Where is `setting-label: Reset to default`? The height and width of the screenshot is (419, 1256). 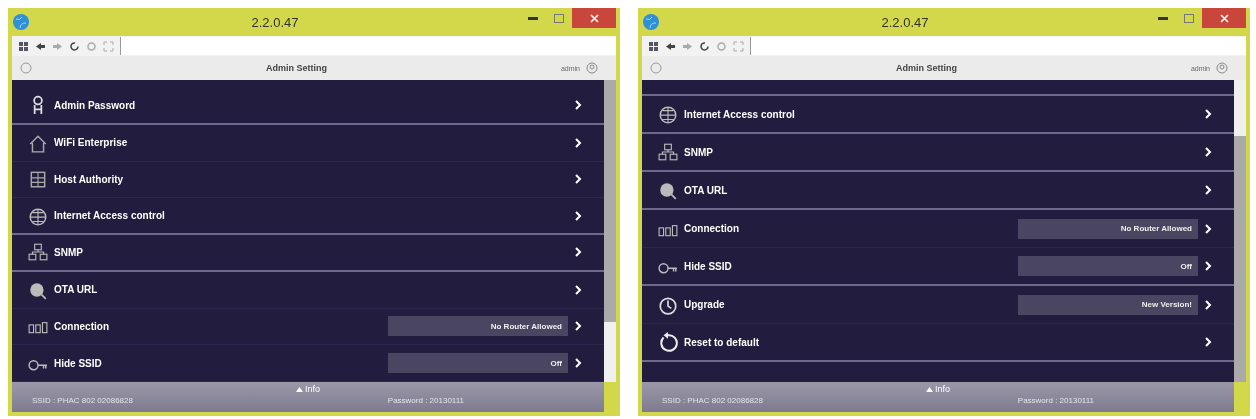 setting-label: Reset to default is located at coordinates (941, 342).